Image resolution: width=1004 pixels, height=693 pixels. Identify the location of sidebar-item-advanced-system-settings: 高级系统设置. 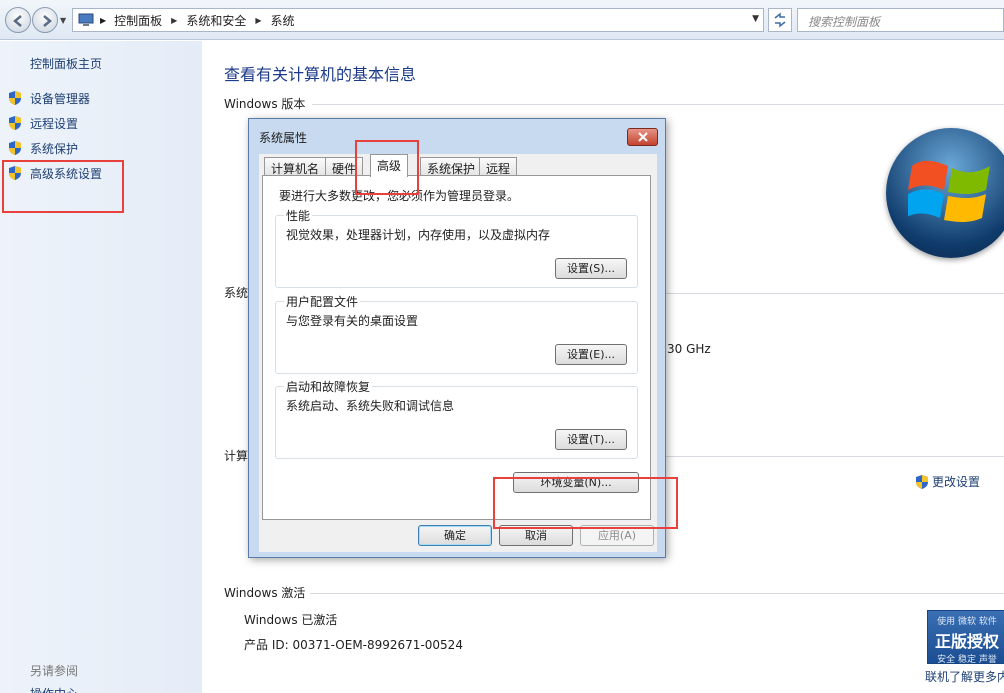
(55, 173).